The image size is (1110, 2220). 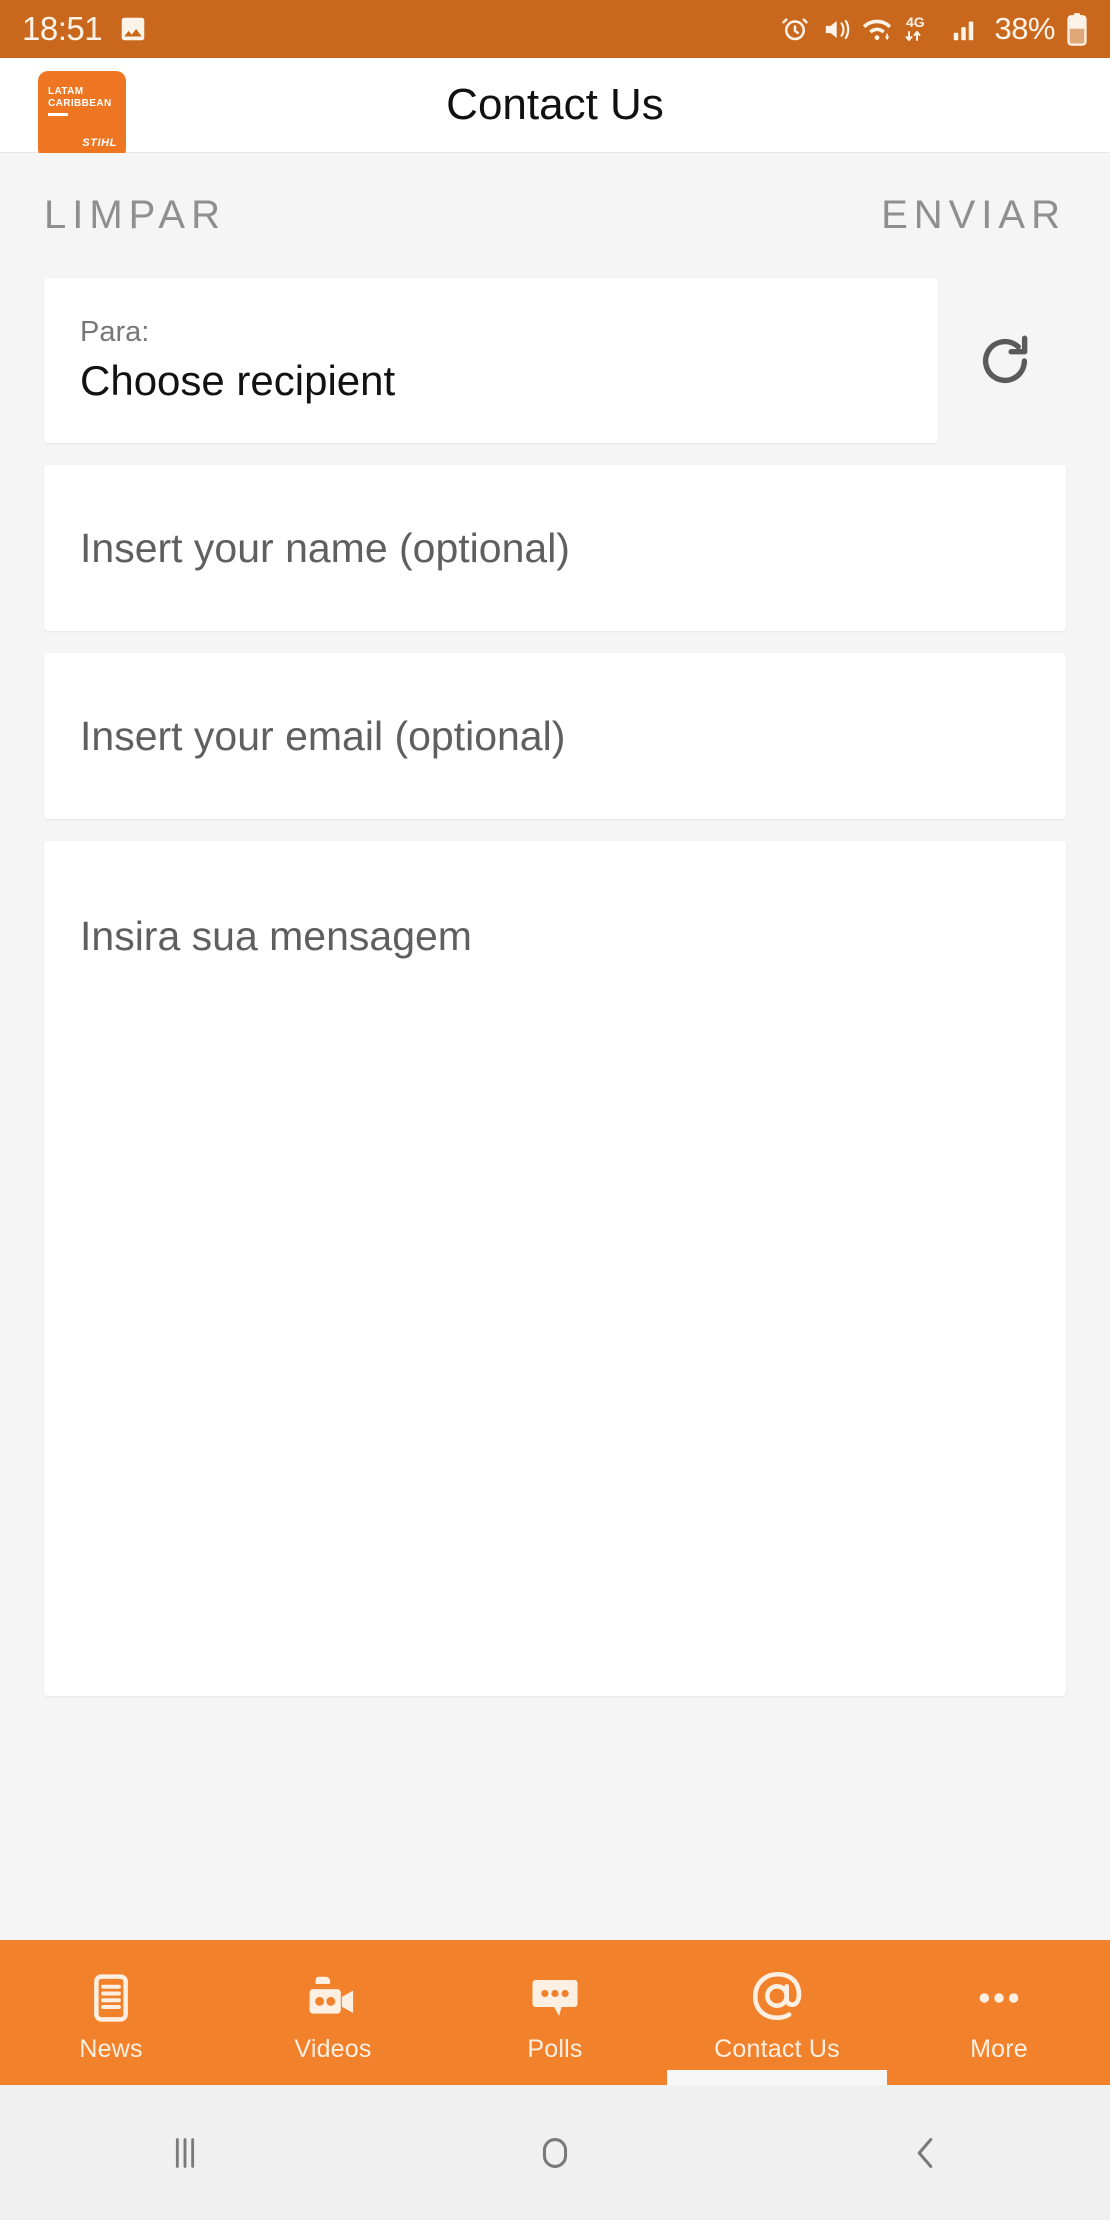 I want to click on recipient-row: Para: Choose recipient, so click(x=555, y=360).